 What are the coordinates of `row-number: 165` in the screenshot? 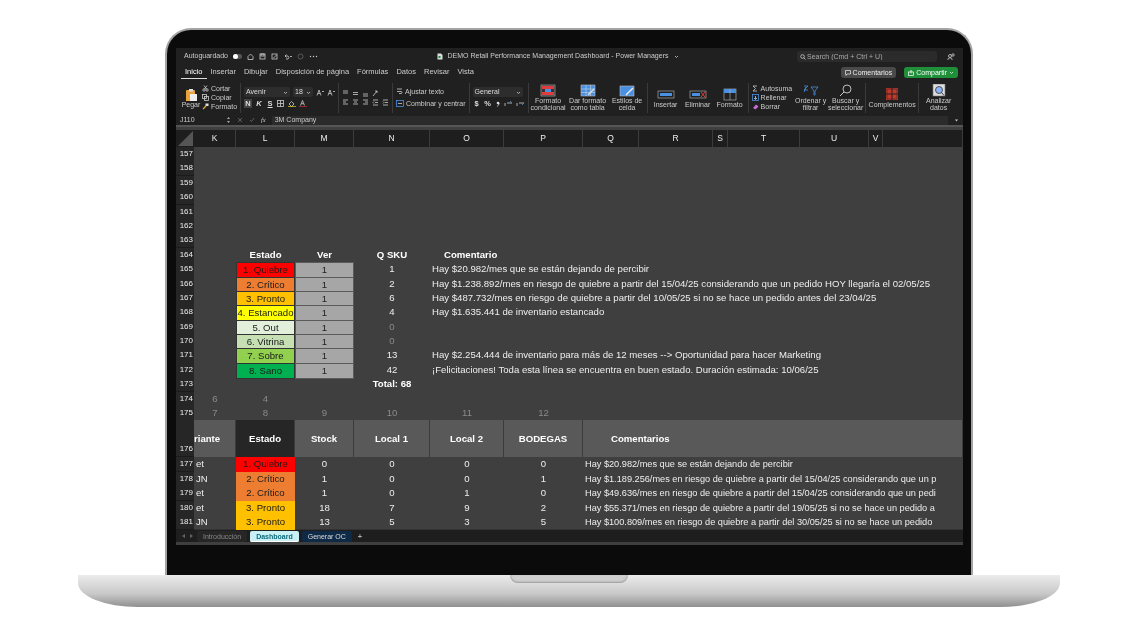 It's located at (185, 270).